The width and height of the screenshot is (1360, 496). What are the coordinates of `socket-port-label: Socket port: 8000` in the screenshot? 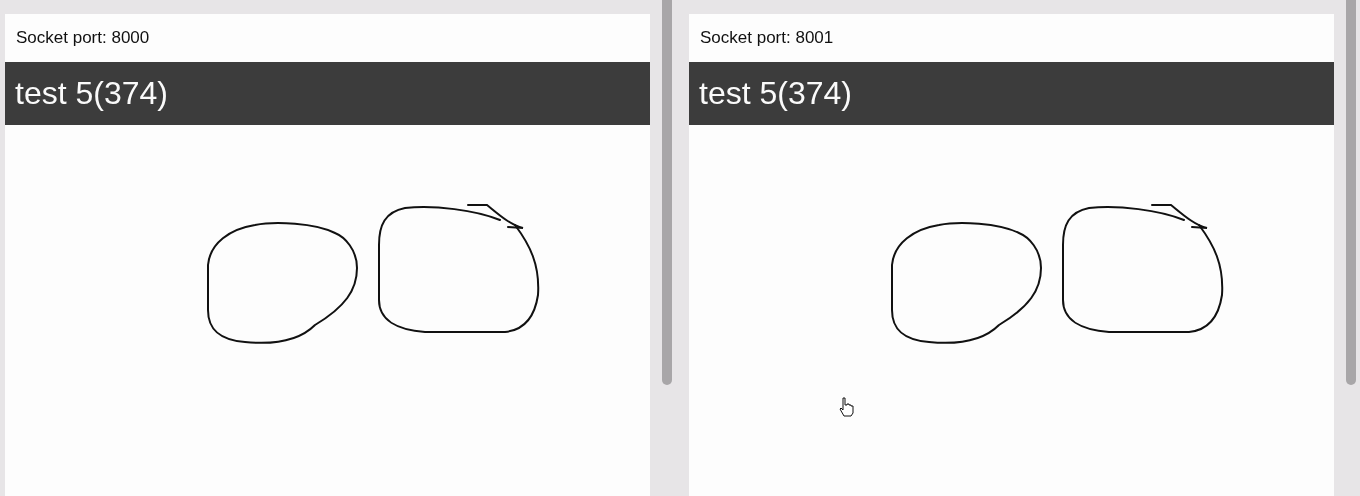 It's located at (83, 38).